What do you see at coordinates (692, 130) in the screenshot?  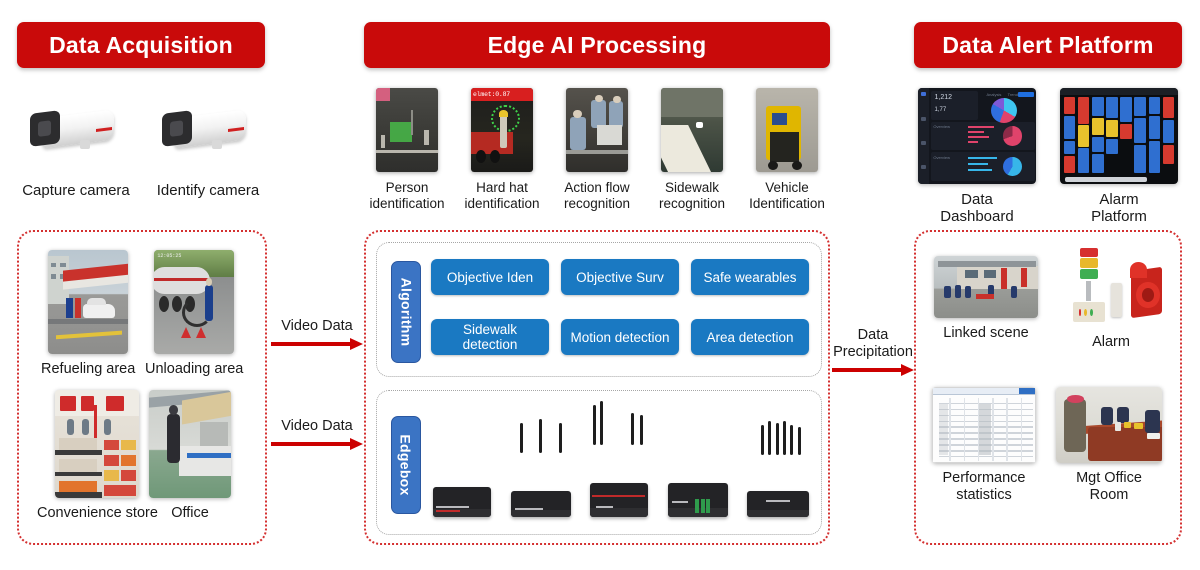 I see `sidewalk-recognition-thumbnail` at bounding box center [692, 130].